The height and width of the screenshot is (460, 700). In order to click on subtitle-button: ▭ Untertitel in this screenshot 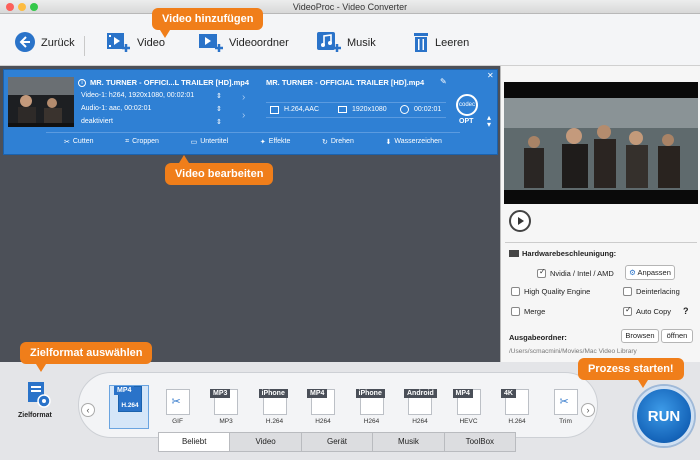, I will do `click(210, 142)`.